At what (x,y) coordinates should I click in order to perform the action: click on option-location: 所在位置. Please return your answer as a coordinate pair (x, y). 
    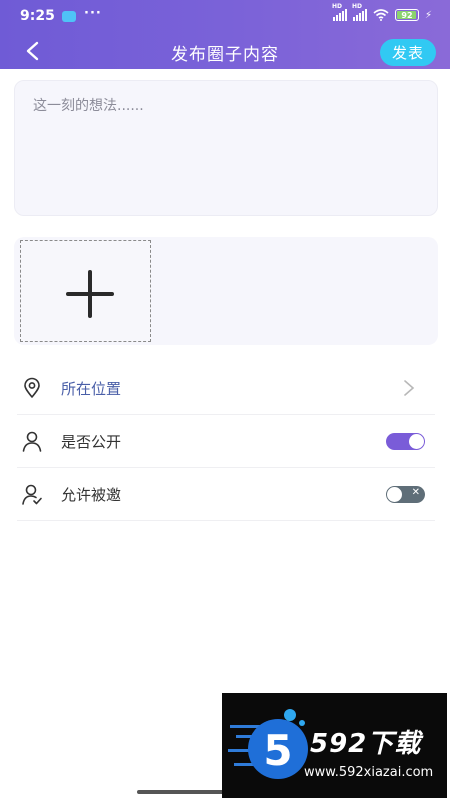
    Looking at the image, I should click on (226, 388).